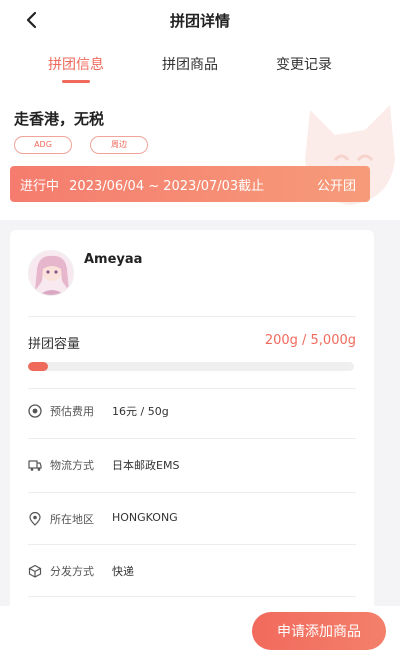 The height and width of the screenshot is (657, 400). I want to click on capacity-value: 200g / 5,000g, so click(310, 340).